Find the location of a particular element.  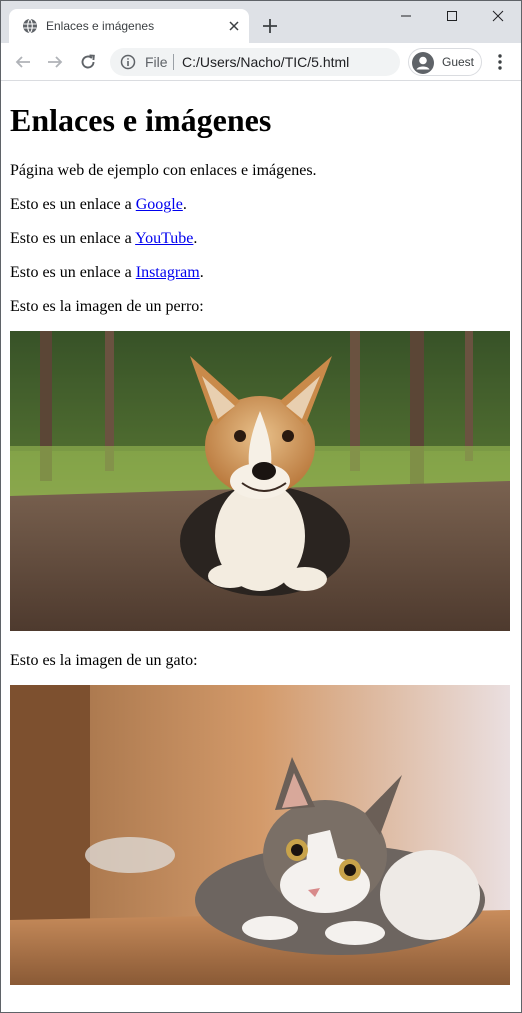

tab-active: Enlaces e imágenes is located at coordinates (129, 26).